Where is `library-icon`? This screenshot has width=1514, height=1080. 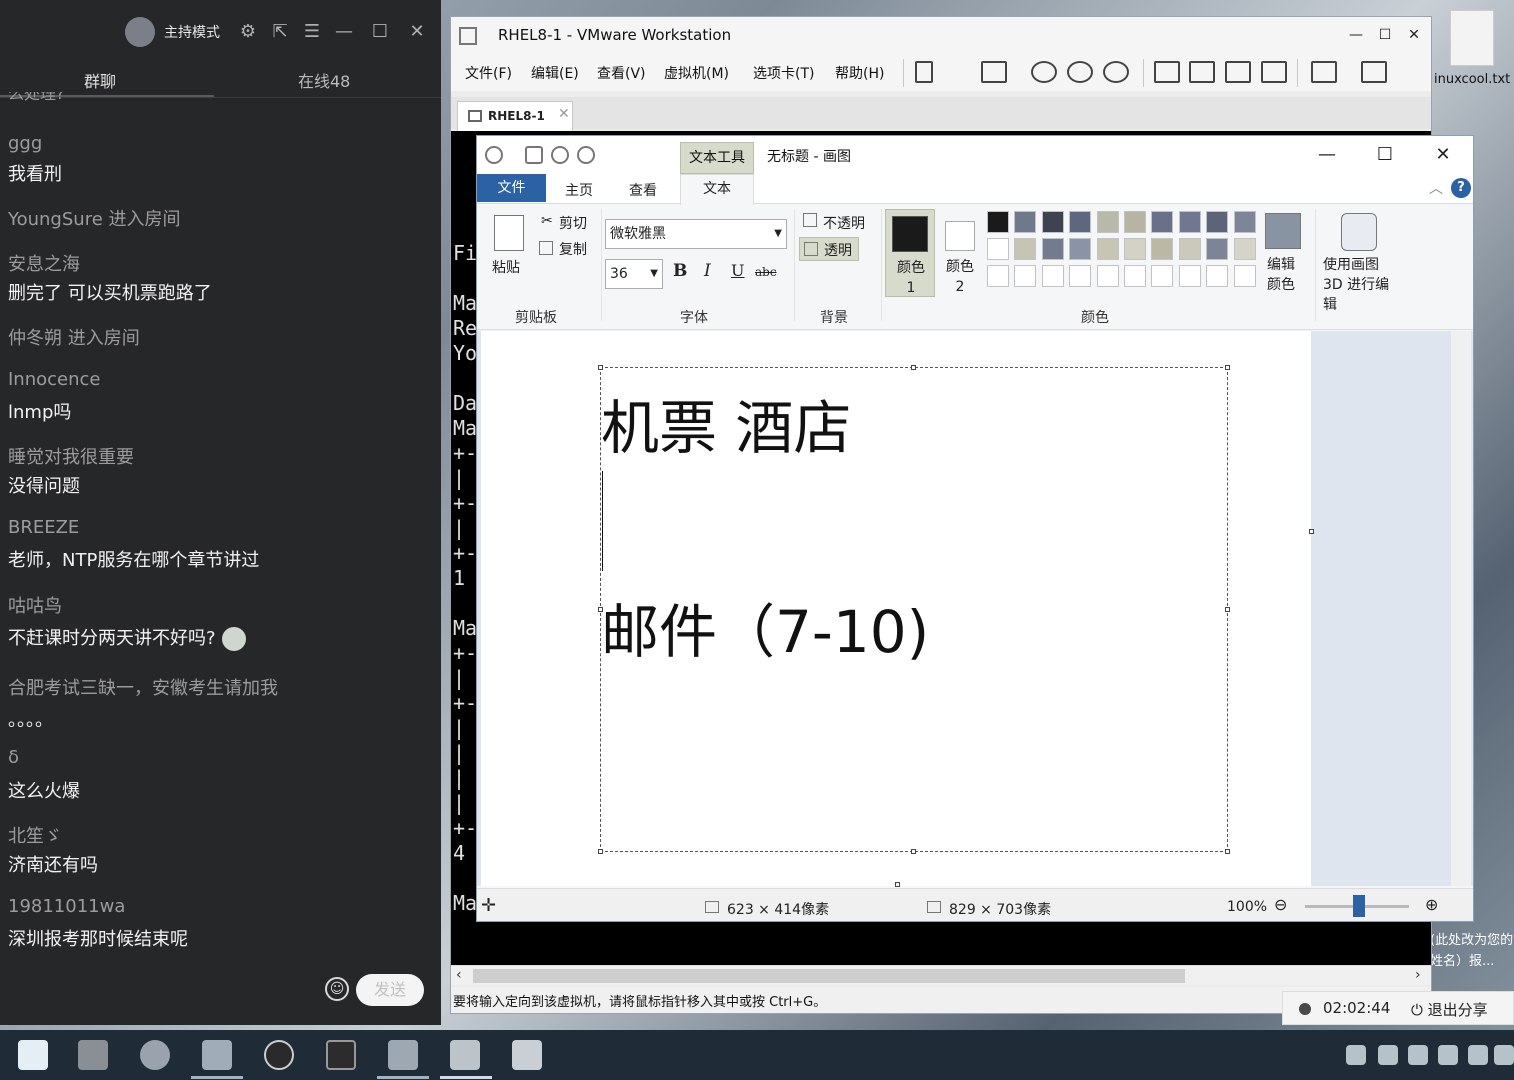
library-icon is located at coordinates (1167, 72).